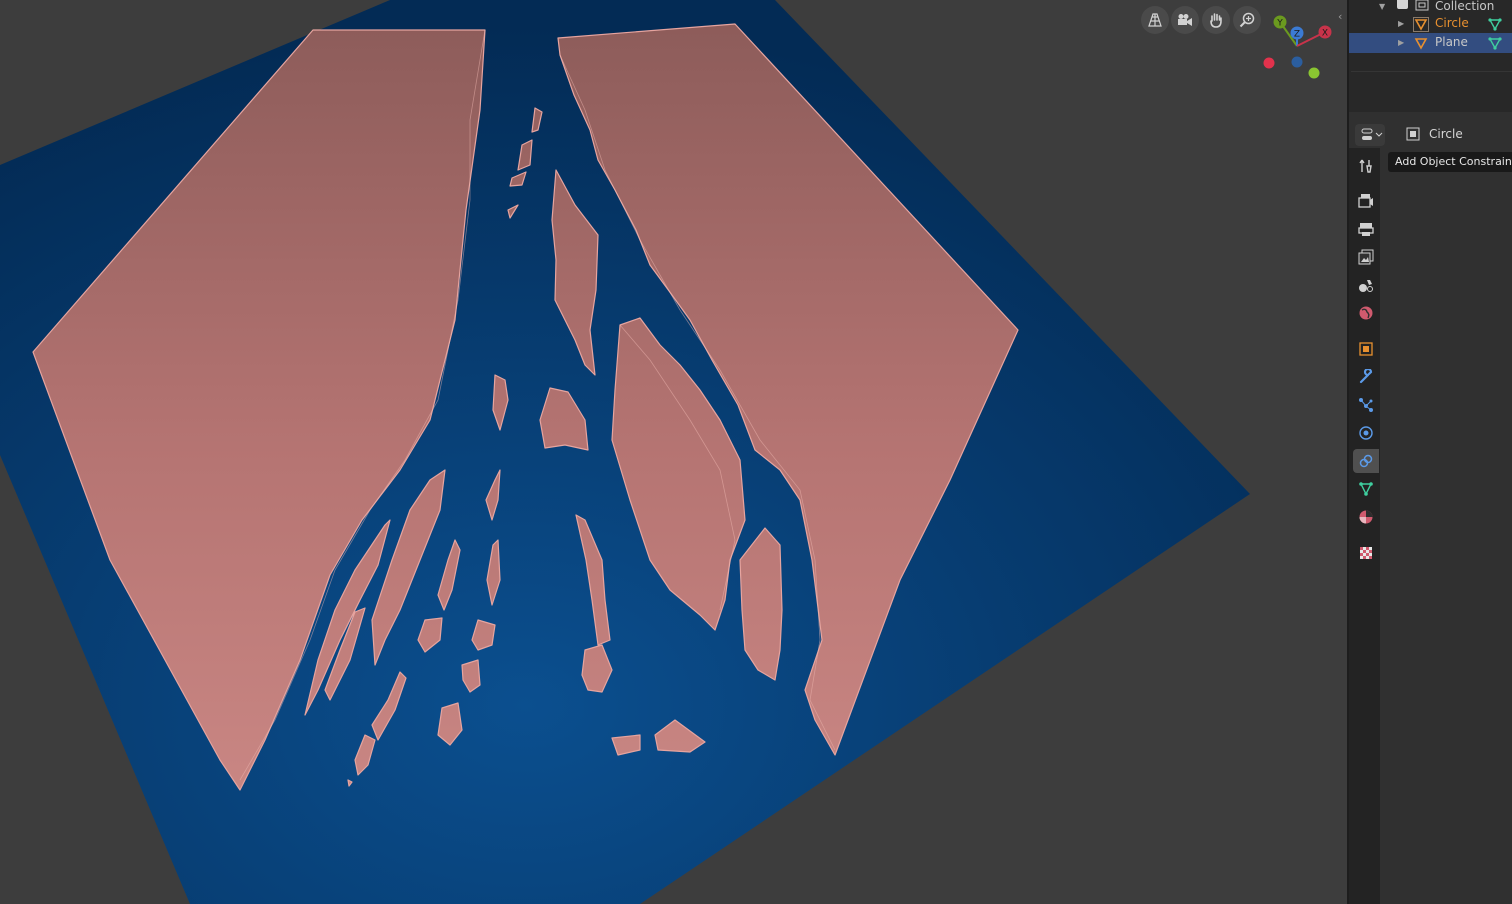  I want to click on hand-pan-icon, so click(1216, 20).